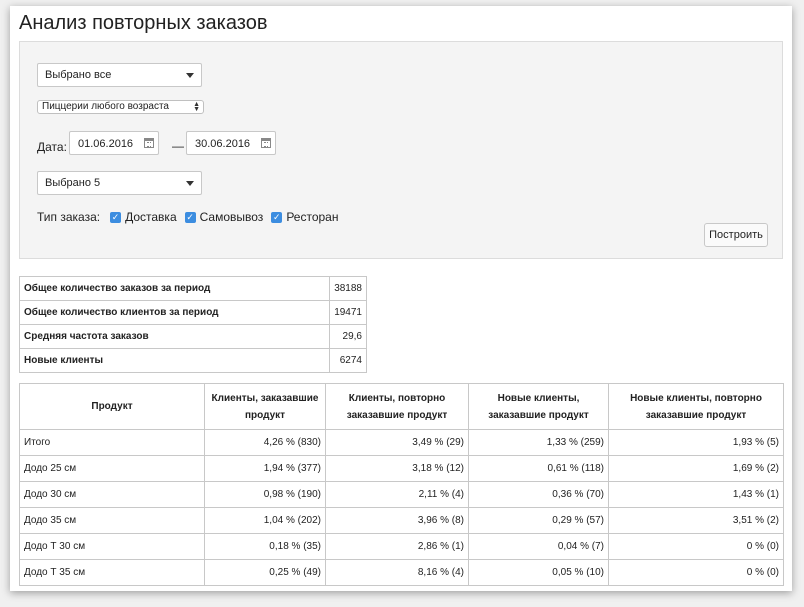  What do you see at coordinates (397, 572) in the screenshot?
I see `table-cell: 8,16 % (4)` at bounding box center [397, 572].